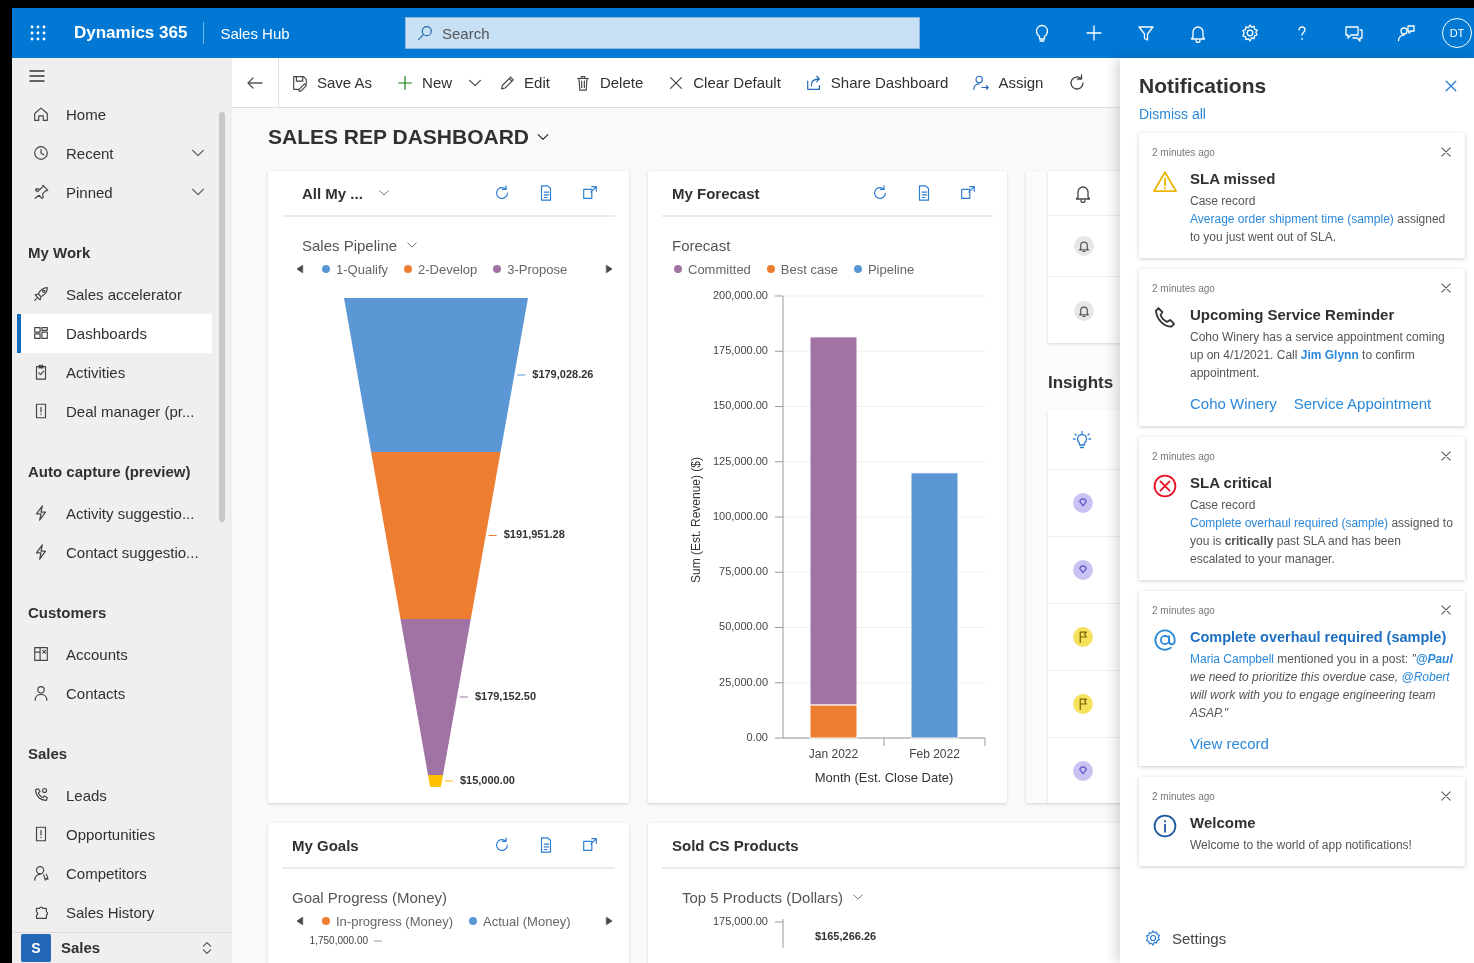  I want to click on app-launcher-icon, so click(38, 33).